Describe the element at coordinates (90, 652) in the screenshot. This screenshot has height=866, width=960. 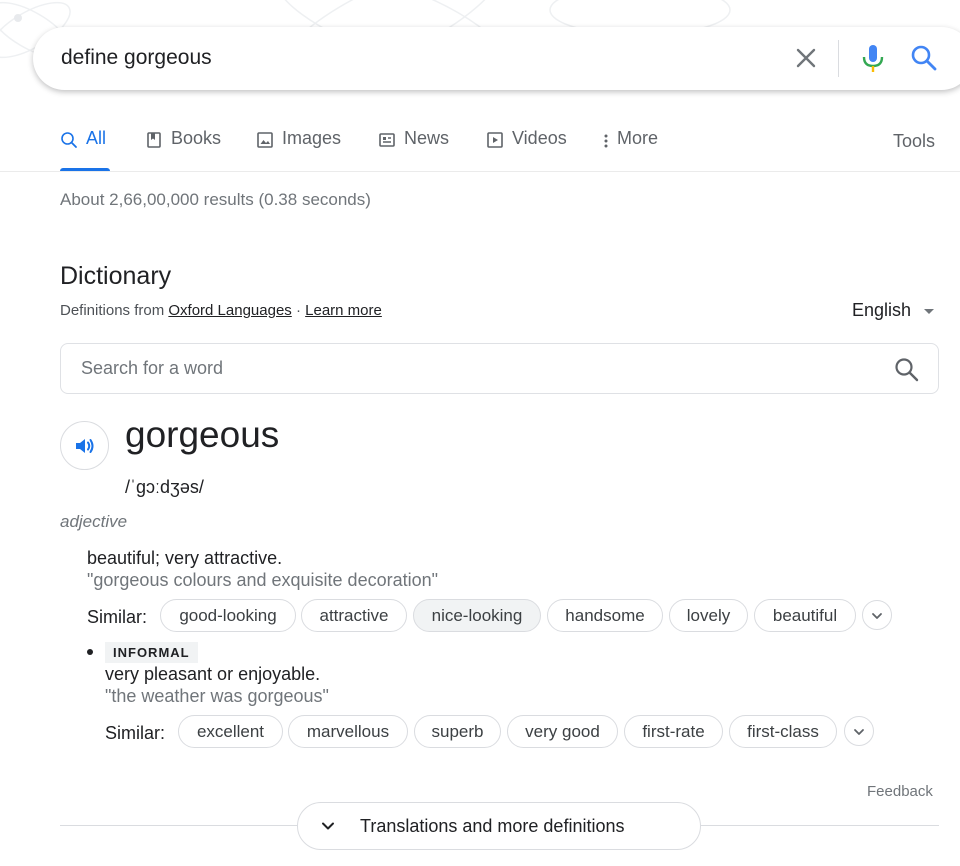
I see `list-bullet` at that location.